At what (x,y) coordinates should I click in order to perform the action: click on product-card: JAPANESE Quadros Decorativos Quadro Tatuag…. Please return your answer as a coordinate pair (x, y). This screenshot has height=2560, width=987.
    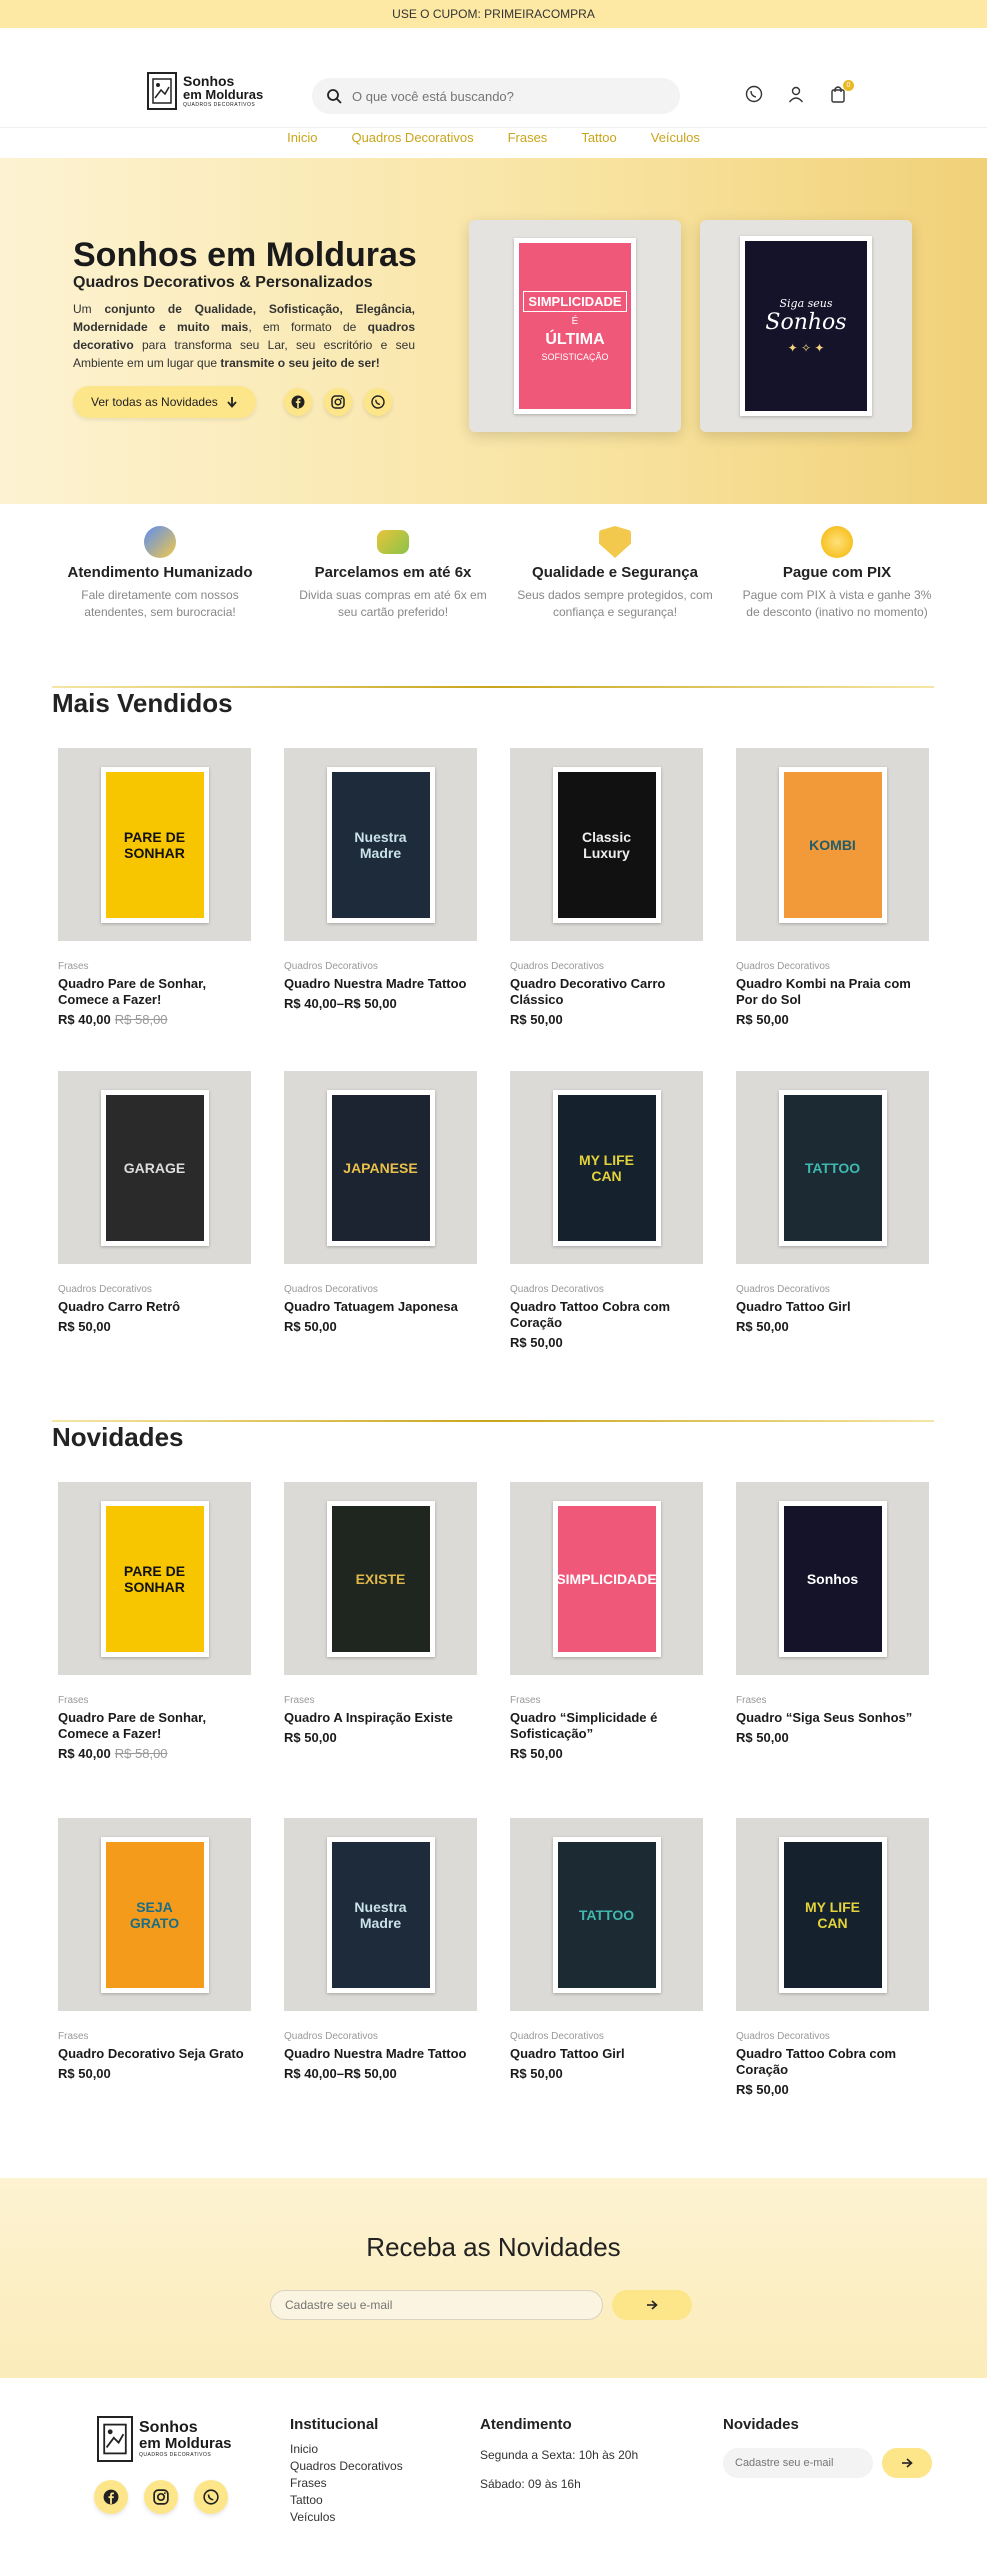
    Looking at the image, I should click on (379, 1202).